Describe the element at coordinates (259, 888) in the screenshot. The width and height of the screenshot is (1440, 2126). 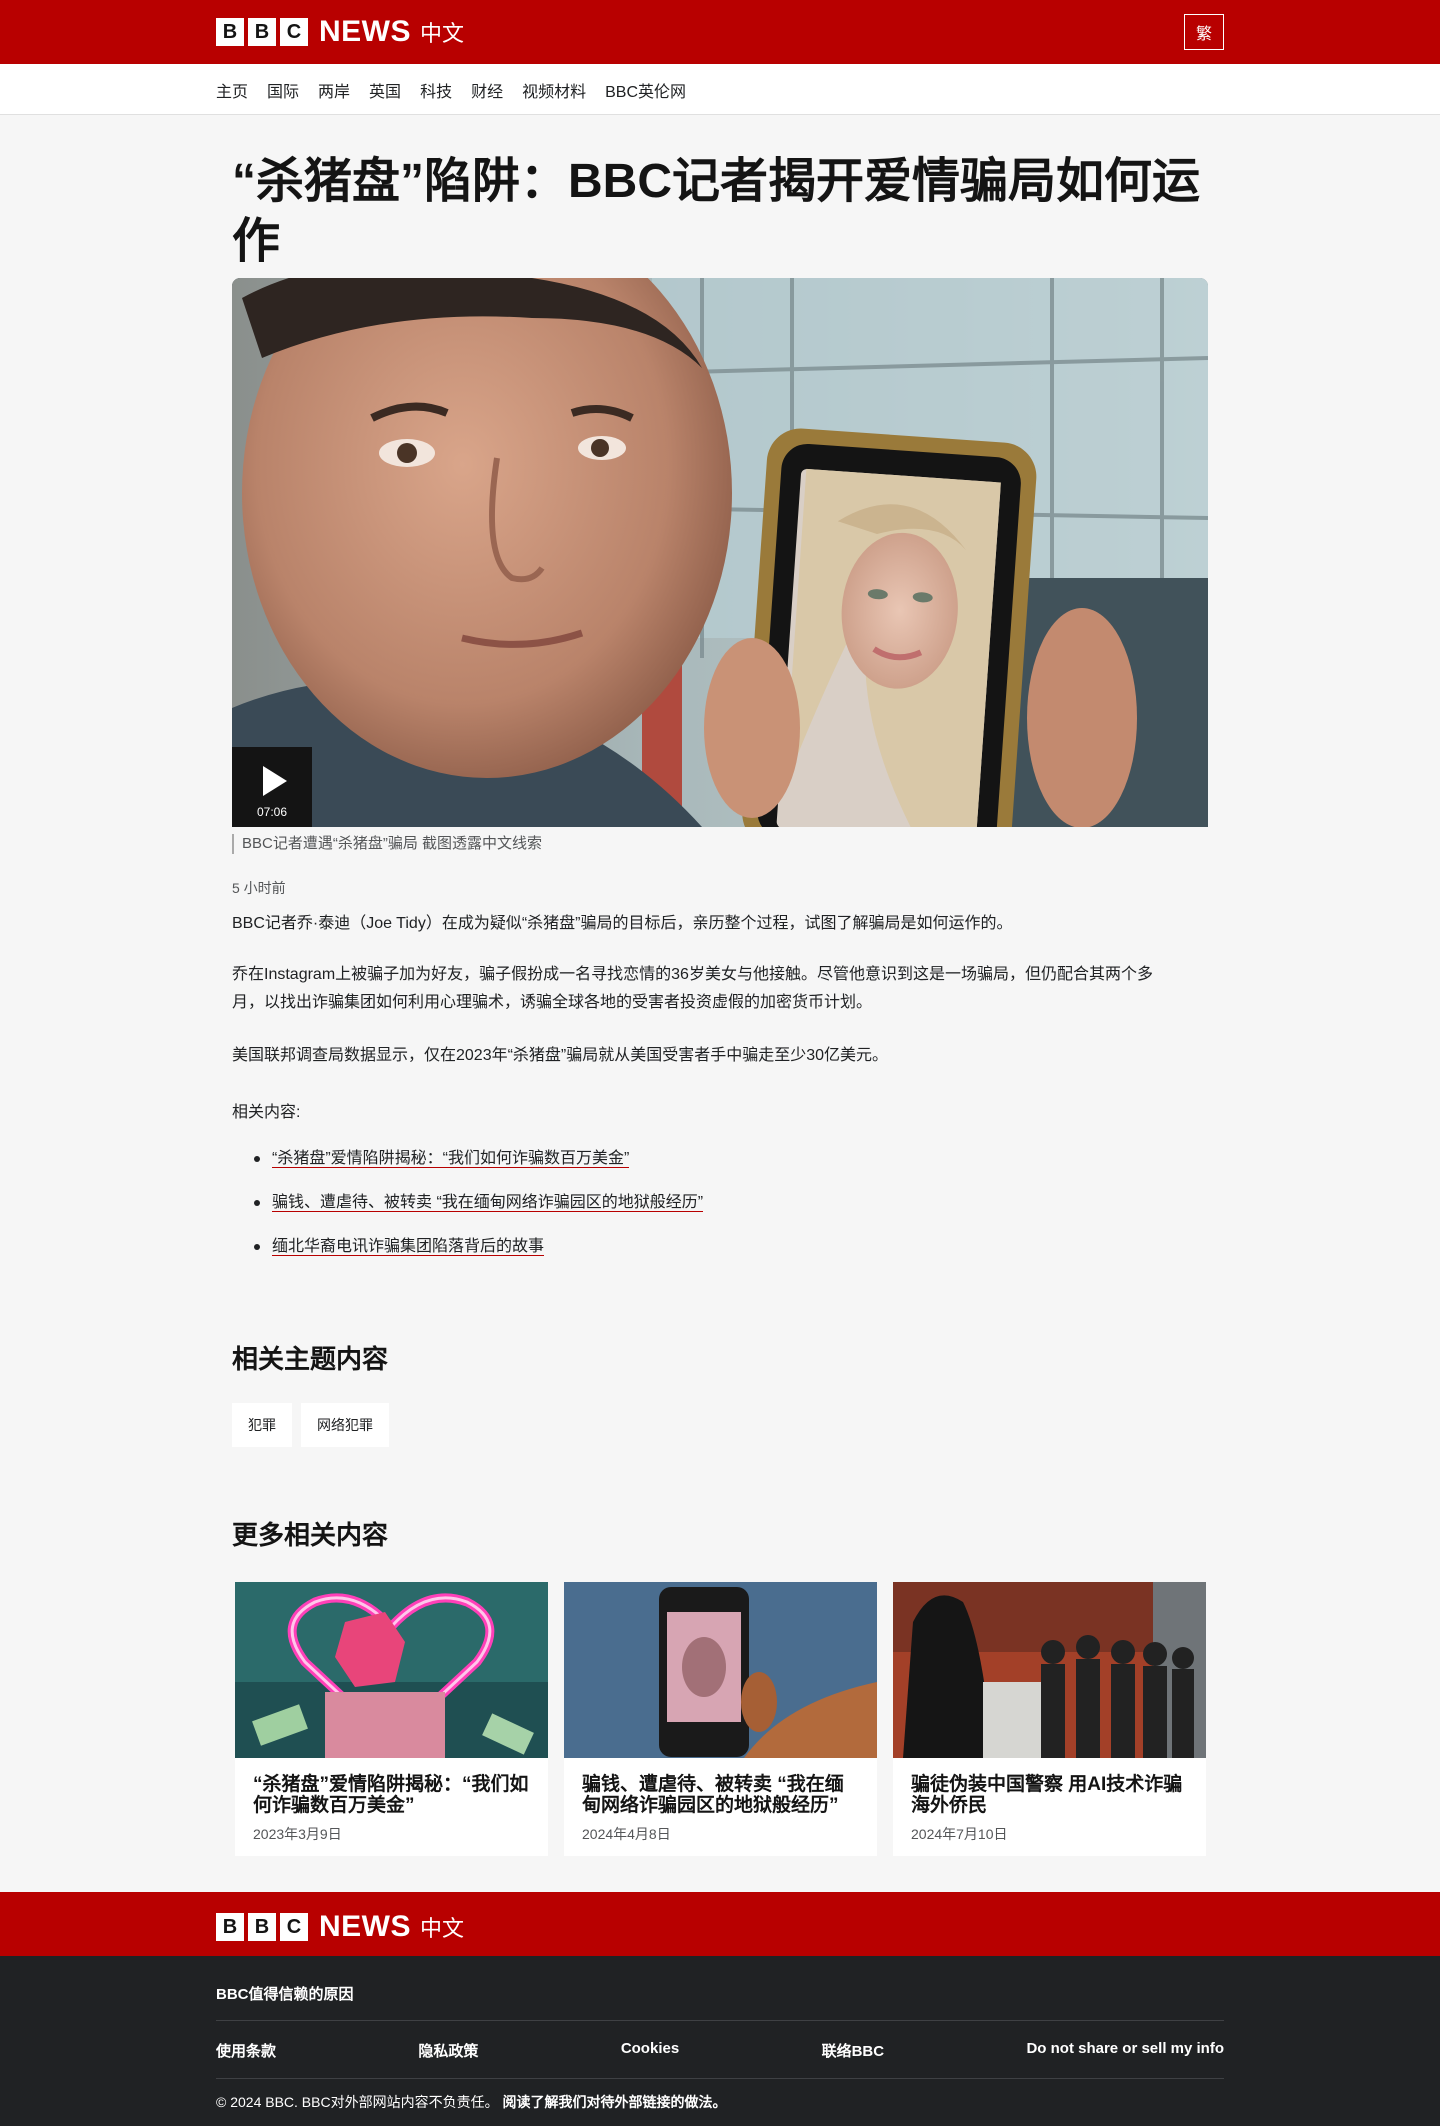
I see `article-timestamp: 5 小时前` at that location.